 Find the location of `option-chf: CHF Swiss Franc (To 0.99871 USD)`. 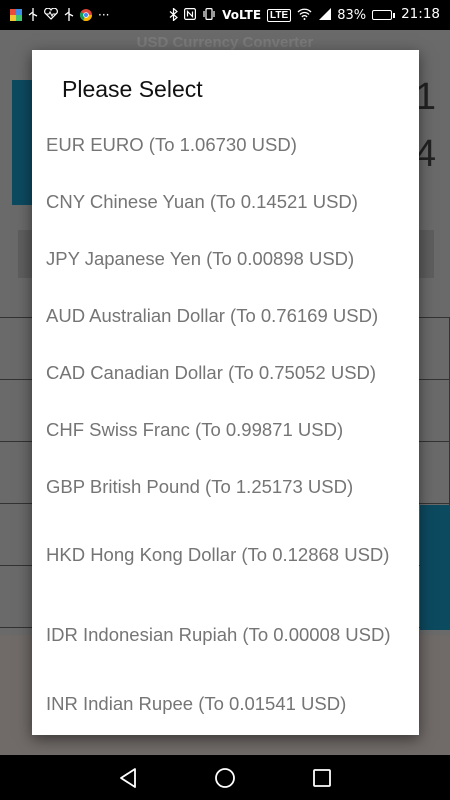

option-chf: CHF Swiss Franc (To 0.99871 USD) is located at coordinates (225, 429).